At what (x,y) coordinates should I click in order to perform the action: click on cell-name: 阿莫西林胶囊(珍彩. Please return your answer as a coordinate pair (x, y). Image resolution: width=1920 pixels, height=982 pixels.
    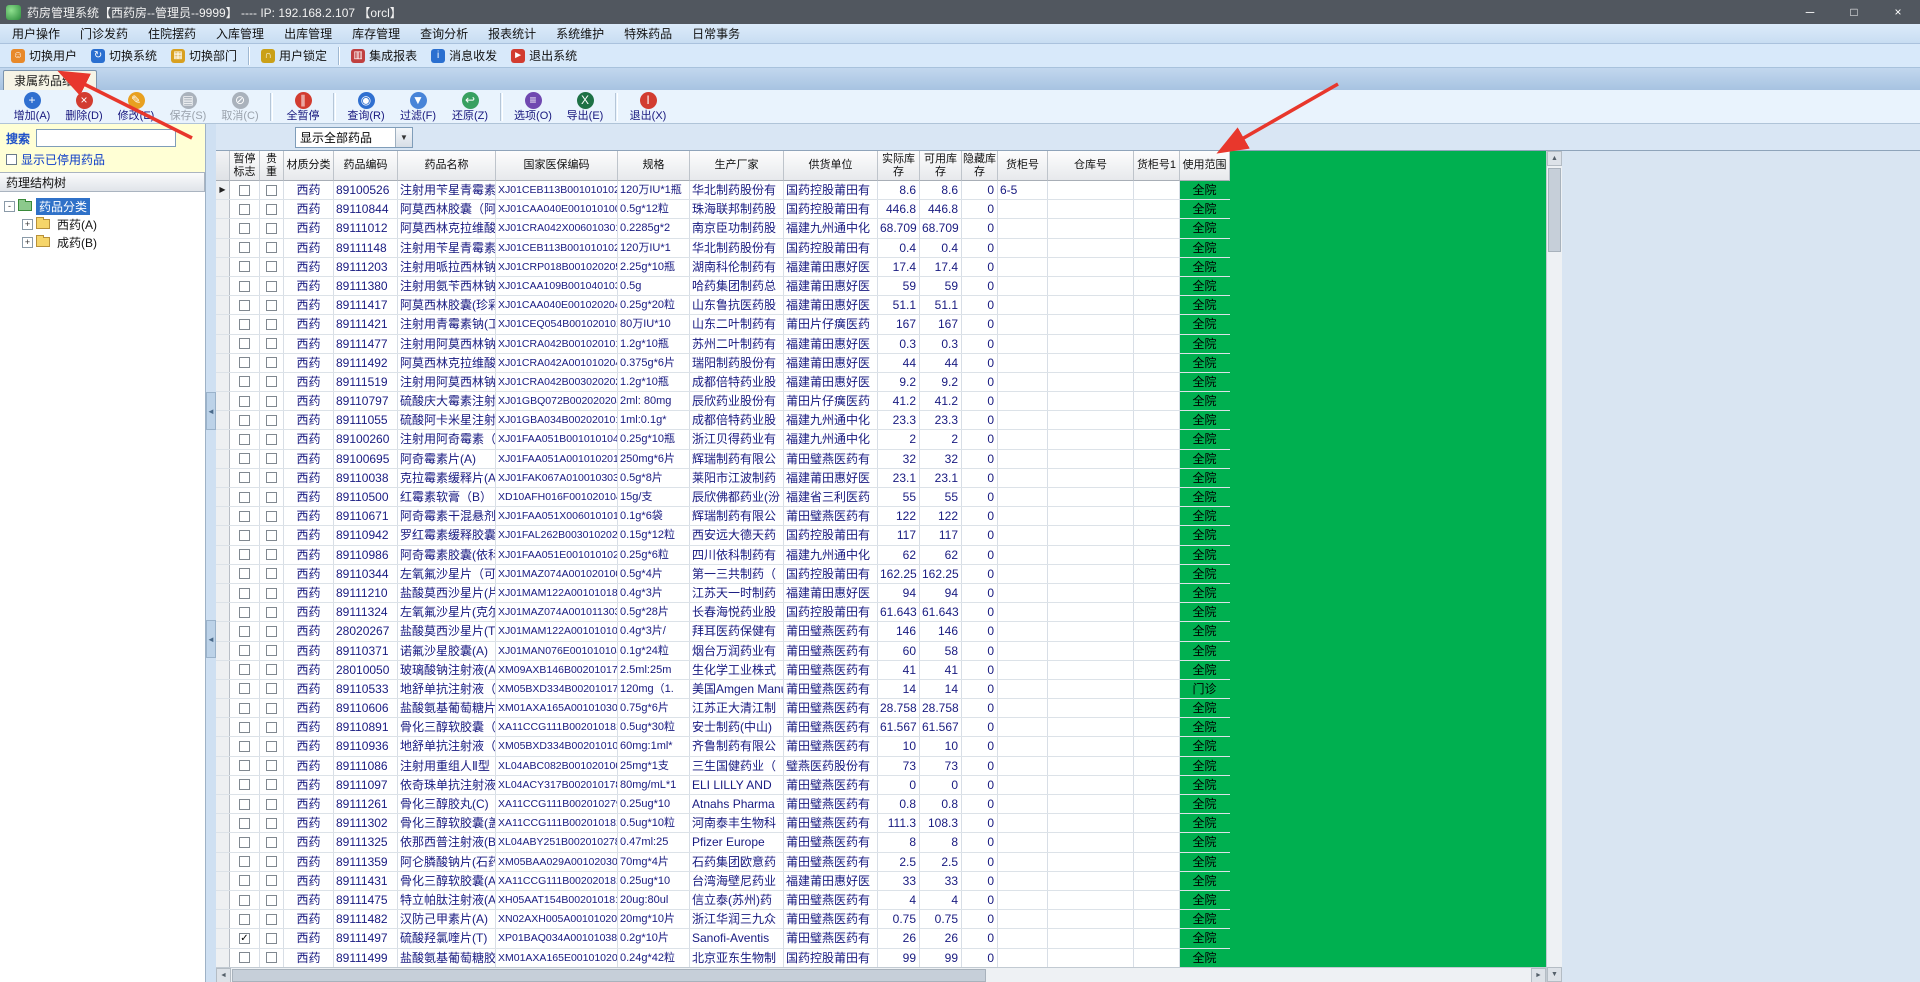
    Looking at the image, I should click on (447, 305).